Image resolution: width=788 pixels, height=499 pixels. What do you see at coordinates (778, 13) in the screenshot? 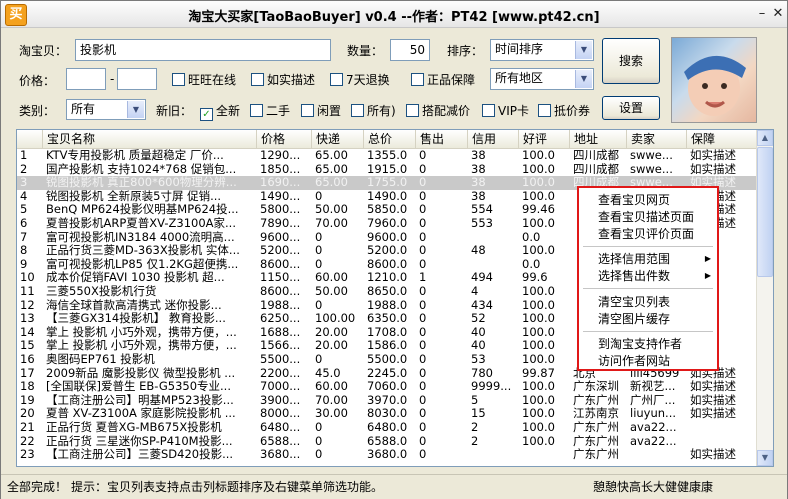
I see `close-icon: ✕` at bounding box center [778, 13].